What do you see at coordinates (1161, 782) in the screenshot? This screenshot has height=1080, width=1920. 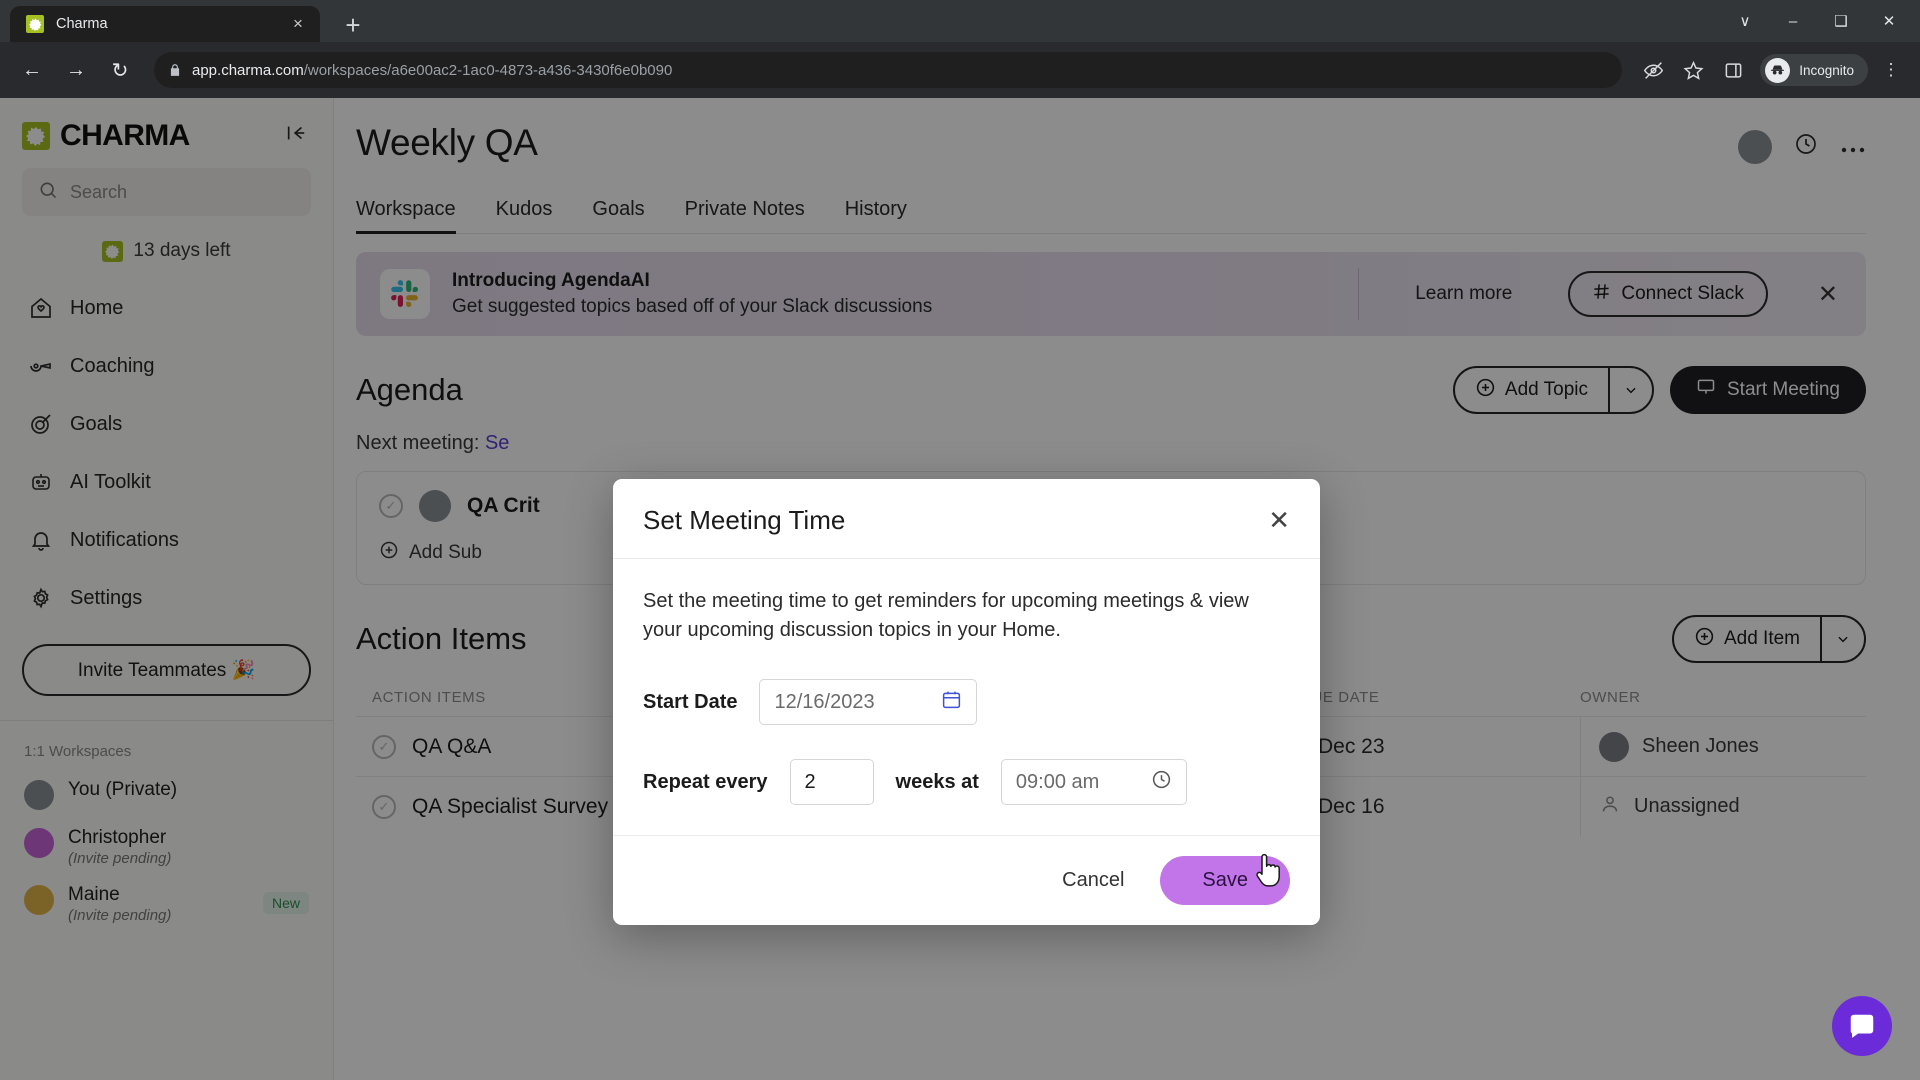 I see `clock-icon` at bounding box center [1161, 782].